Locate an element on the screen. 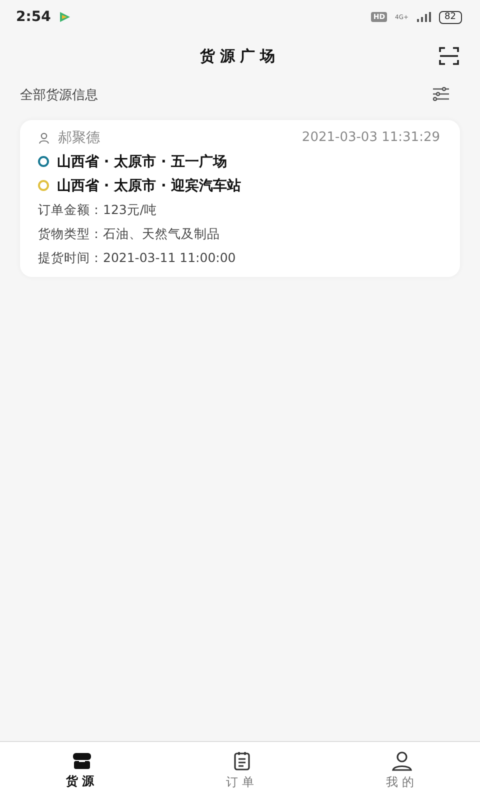  scan-icon is located at coordinates (449, 56).